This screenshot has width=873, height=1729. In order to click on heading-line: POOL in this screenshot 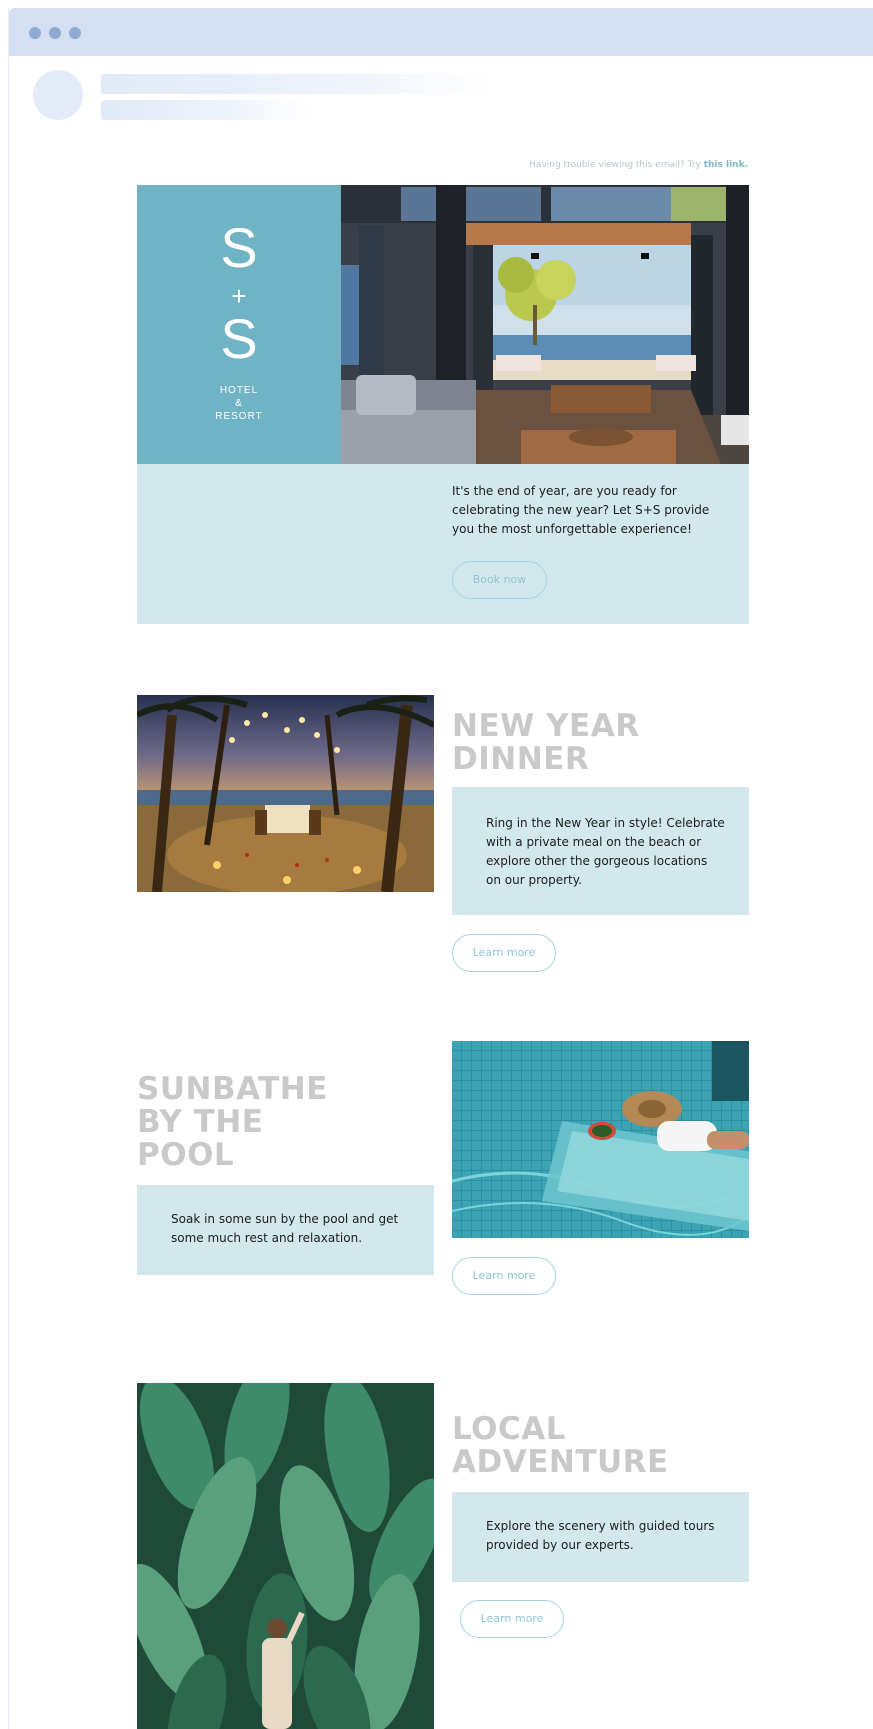, I will do `click(186, 1155)`.